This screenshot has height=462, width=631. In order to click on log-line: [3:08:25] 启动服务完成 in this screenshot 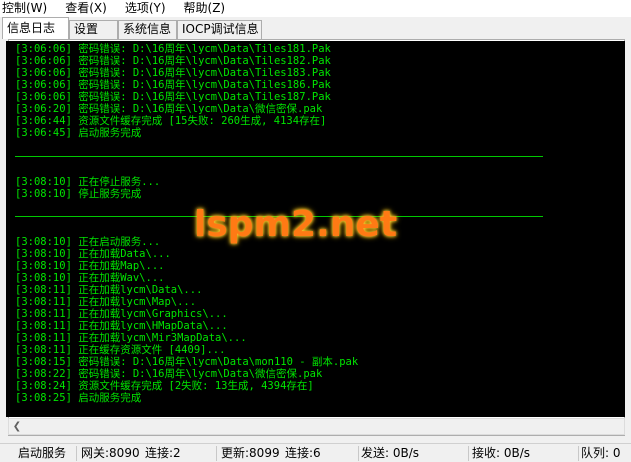, I will do `click(78, 398)`.